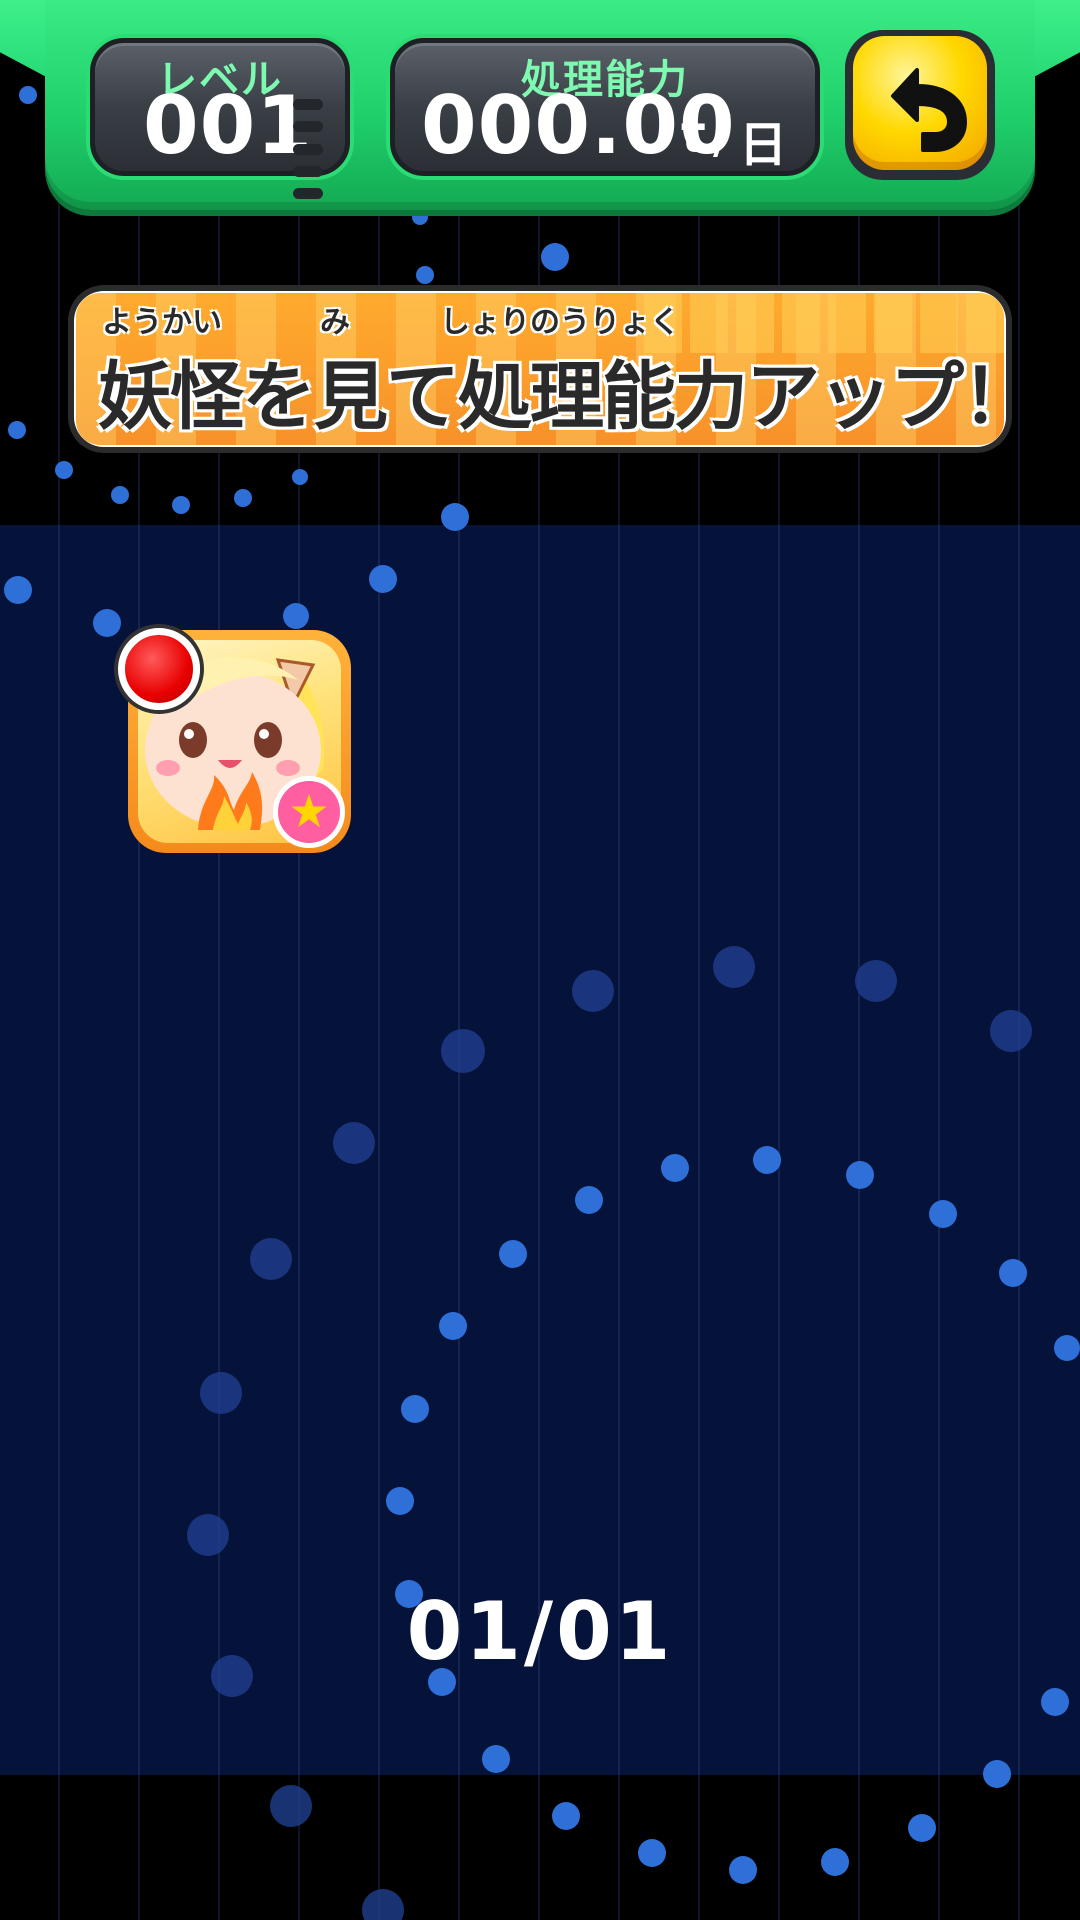  I want to click on instruction-banner: ようかい み しょりのうりょく 妖怪を見て処理能力アップ！, so click(552, 369).